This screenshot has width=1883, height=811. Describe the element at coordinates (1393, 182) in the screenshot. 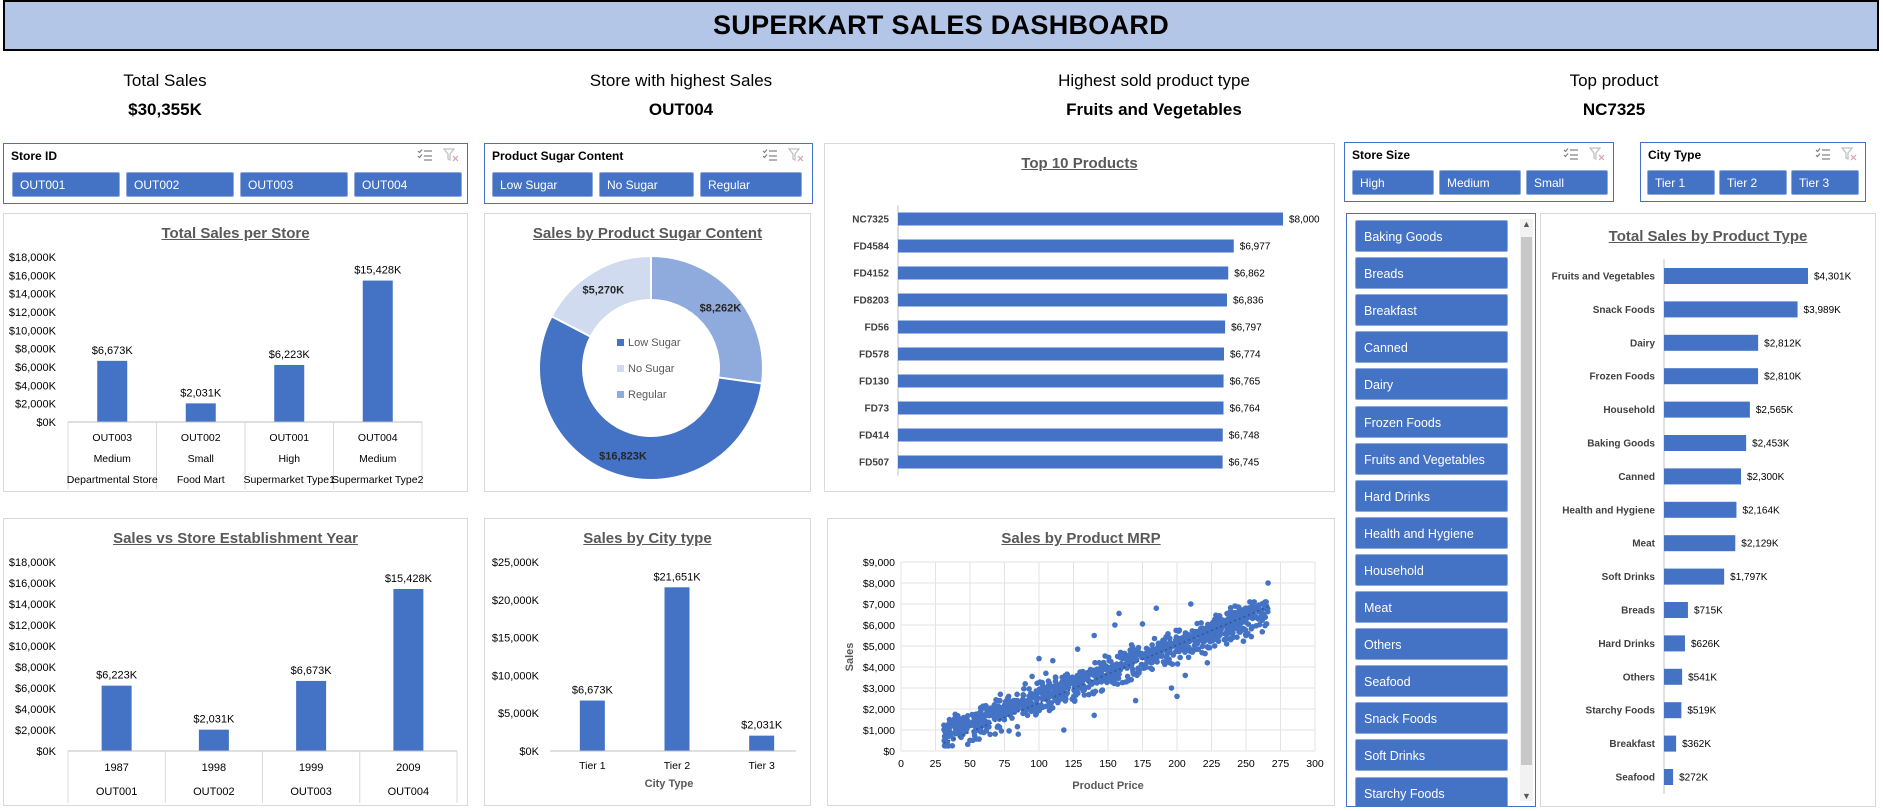

I see `slicer-item-high: High` at that location.